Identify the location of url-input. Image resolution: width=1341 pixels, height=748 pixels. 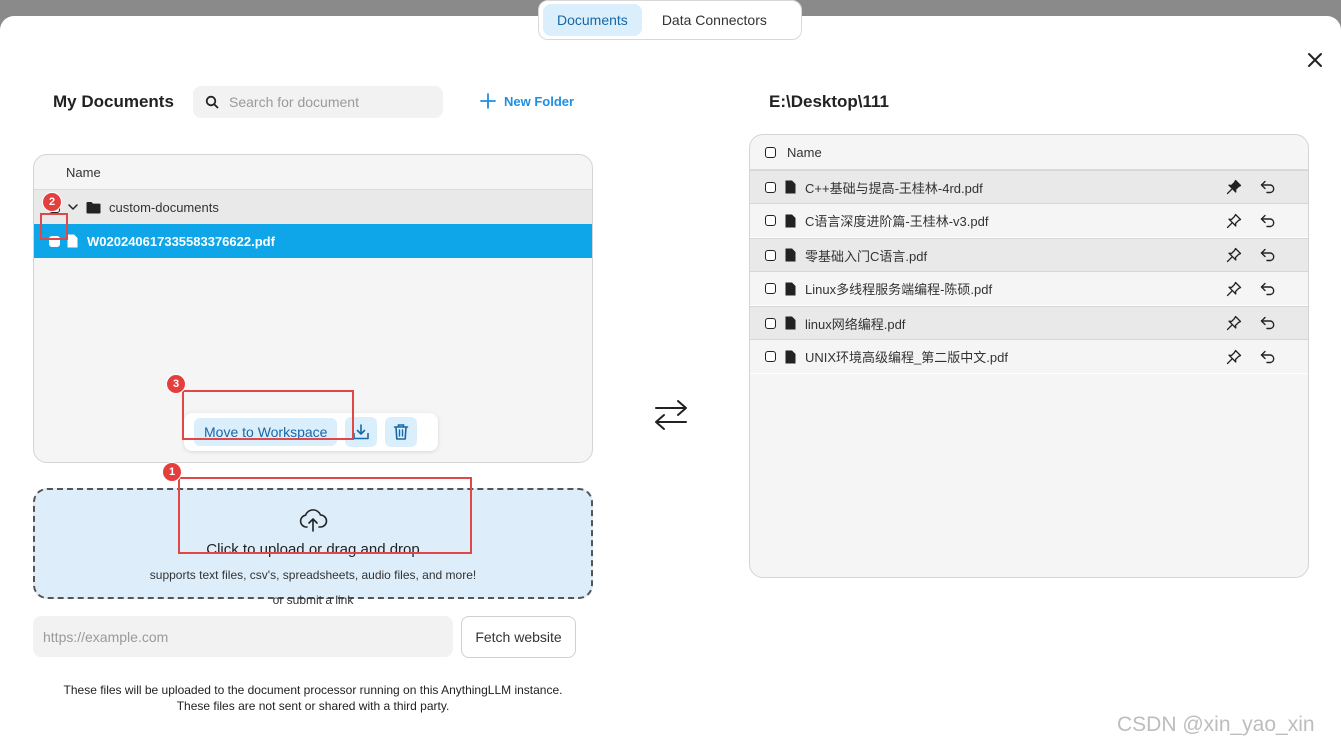
(243, 636).